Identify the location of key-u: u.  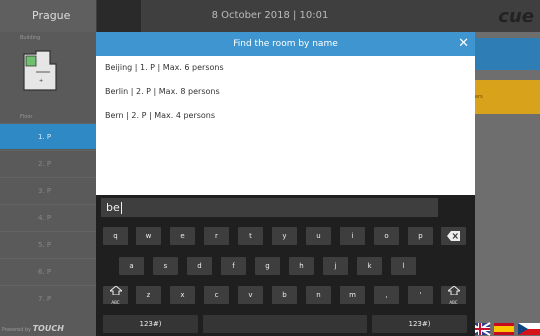
(318, 236).